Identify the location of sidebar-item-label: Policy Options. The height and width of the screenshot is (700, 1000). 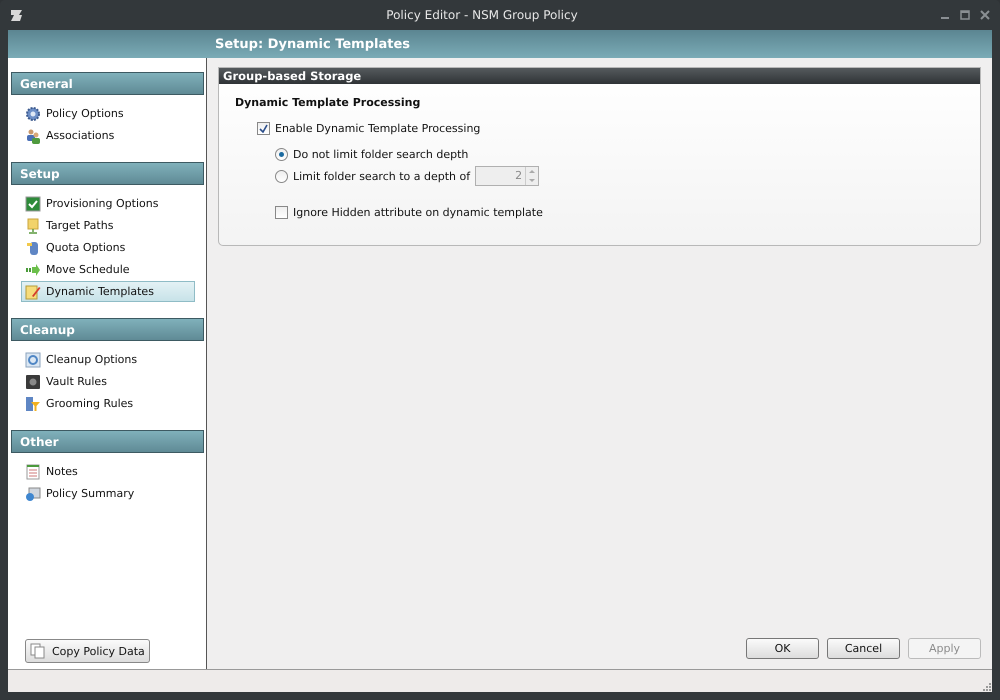
(85, 113).